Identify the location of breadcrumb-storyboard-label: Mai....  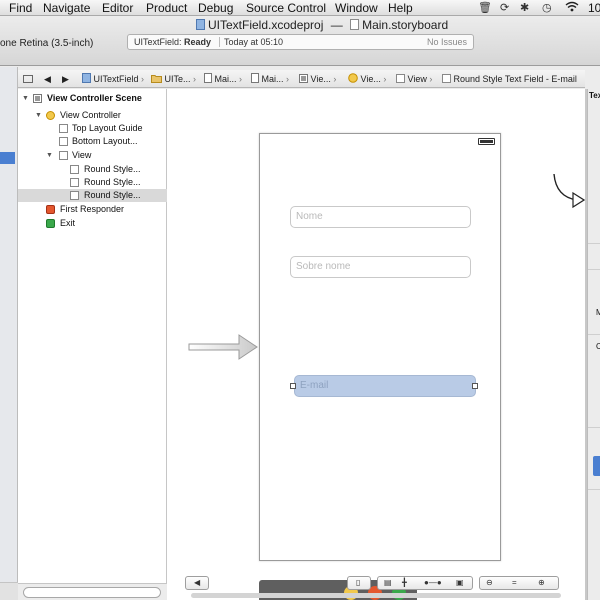
(225, 79).